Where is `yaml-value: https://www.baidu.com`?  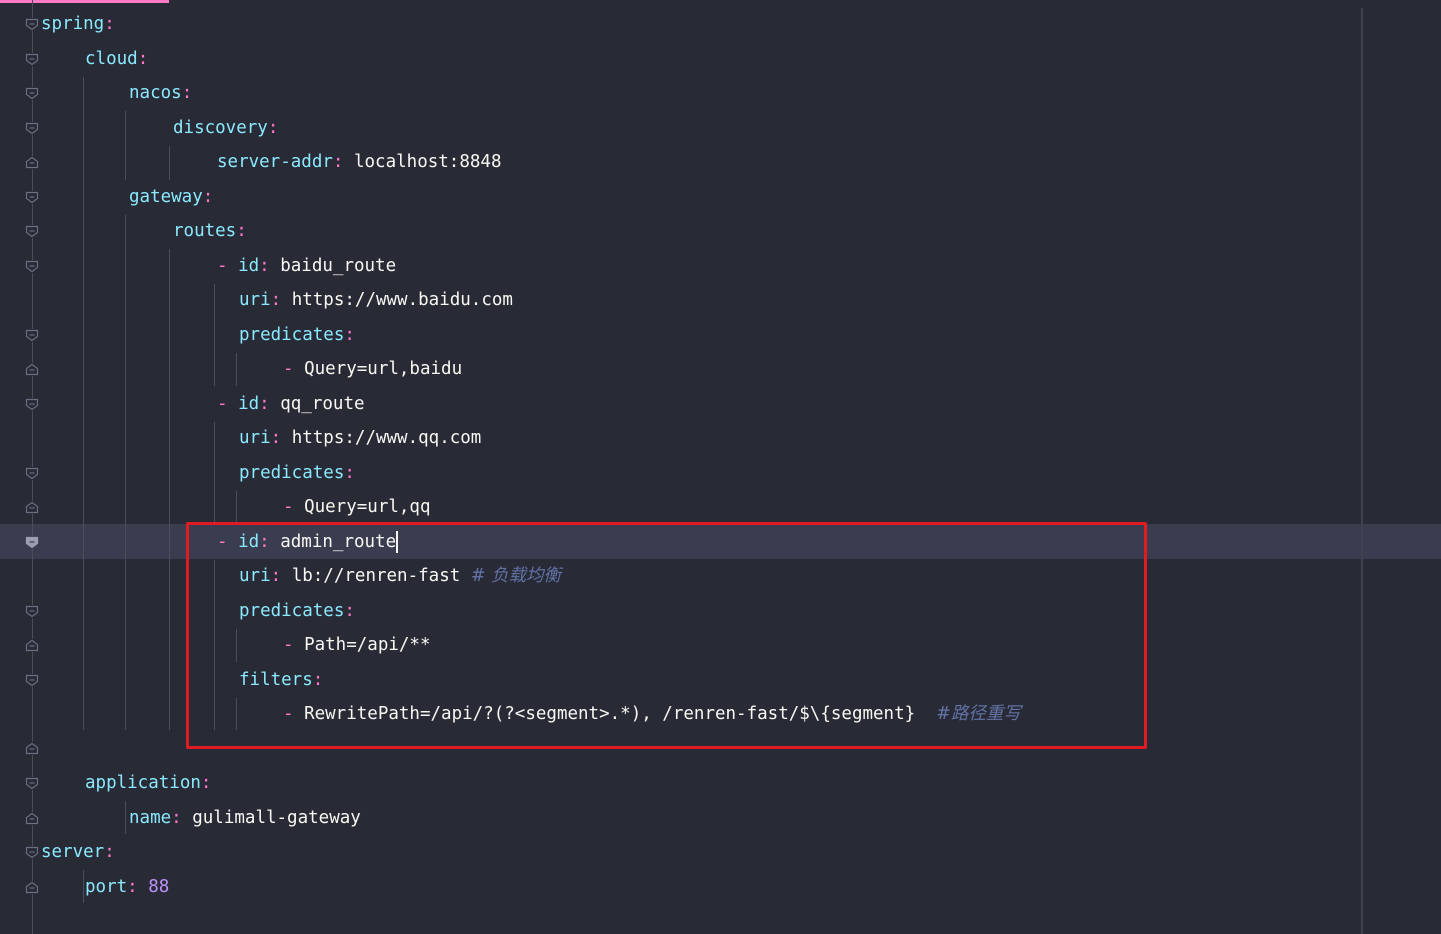 yaml-value: https://www.baidu.com is located at coordinates (402, 300).